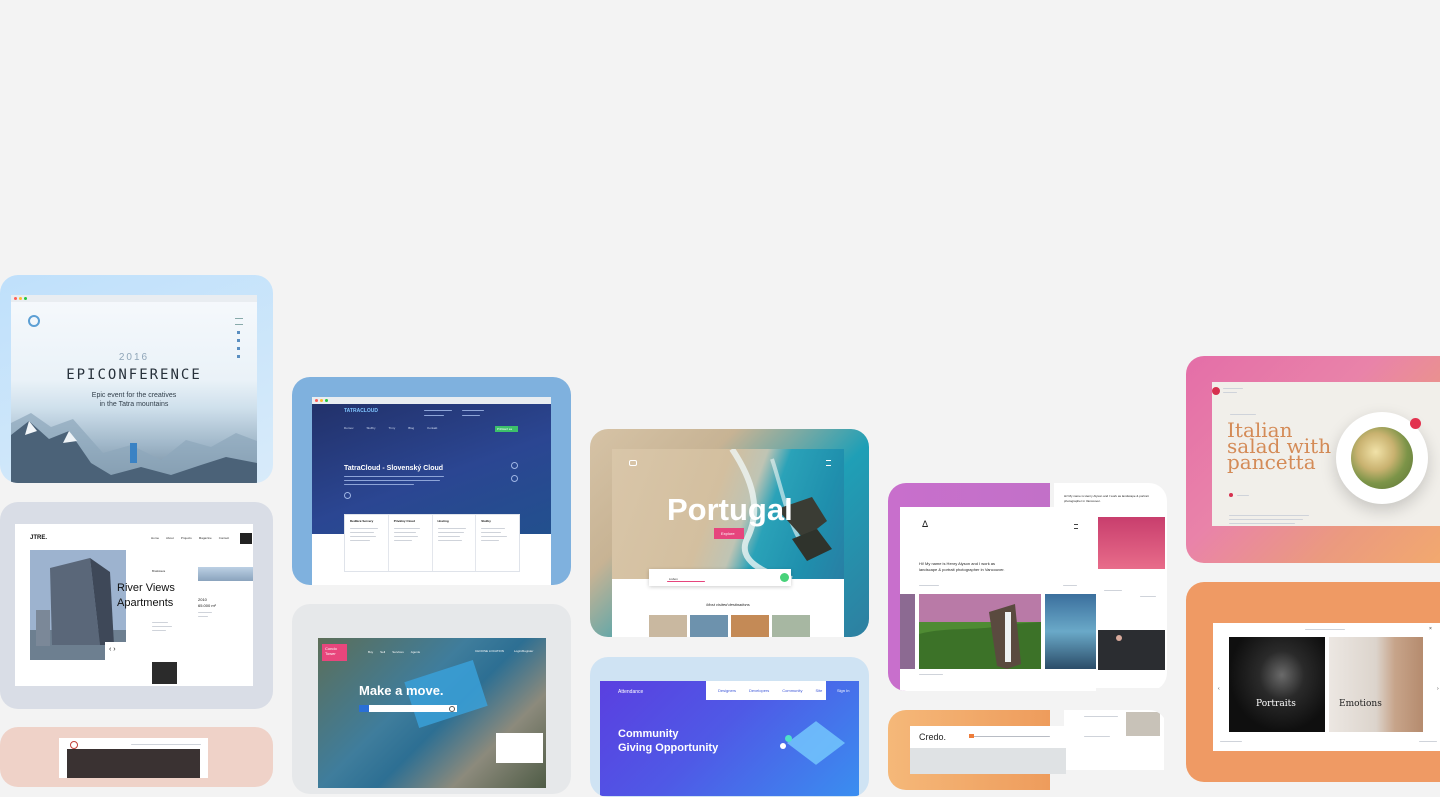 The image size is (1440, 797). I want to click on play-icon, so click(347, 495).